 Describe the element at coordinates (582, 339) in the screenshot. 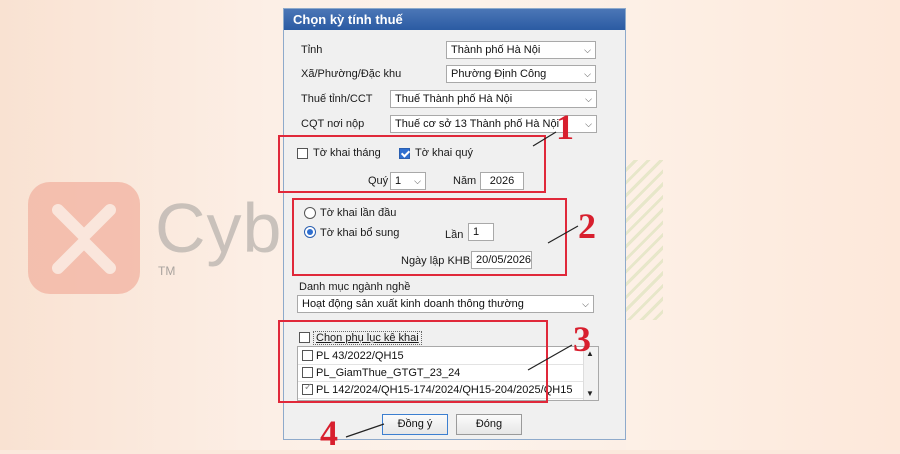

I see `annotation-number-3: 3` at that location.